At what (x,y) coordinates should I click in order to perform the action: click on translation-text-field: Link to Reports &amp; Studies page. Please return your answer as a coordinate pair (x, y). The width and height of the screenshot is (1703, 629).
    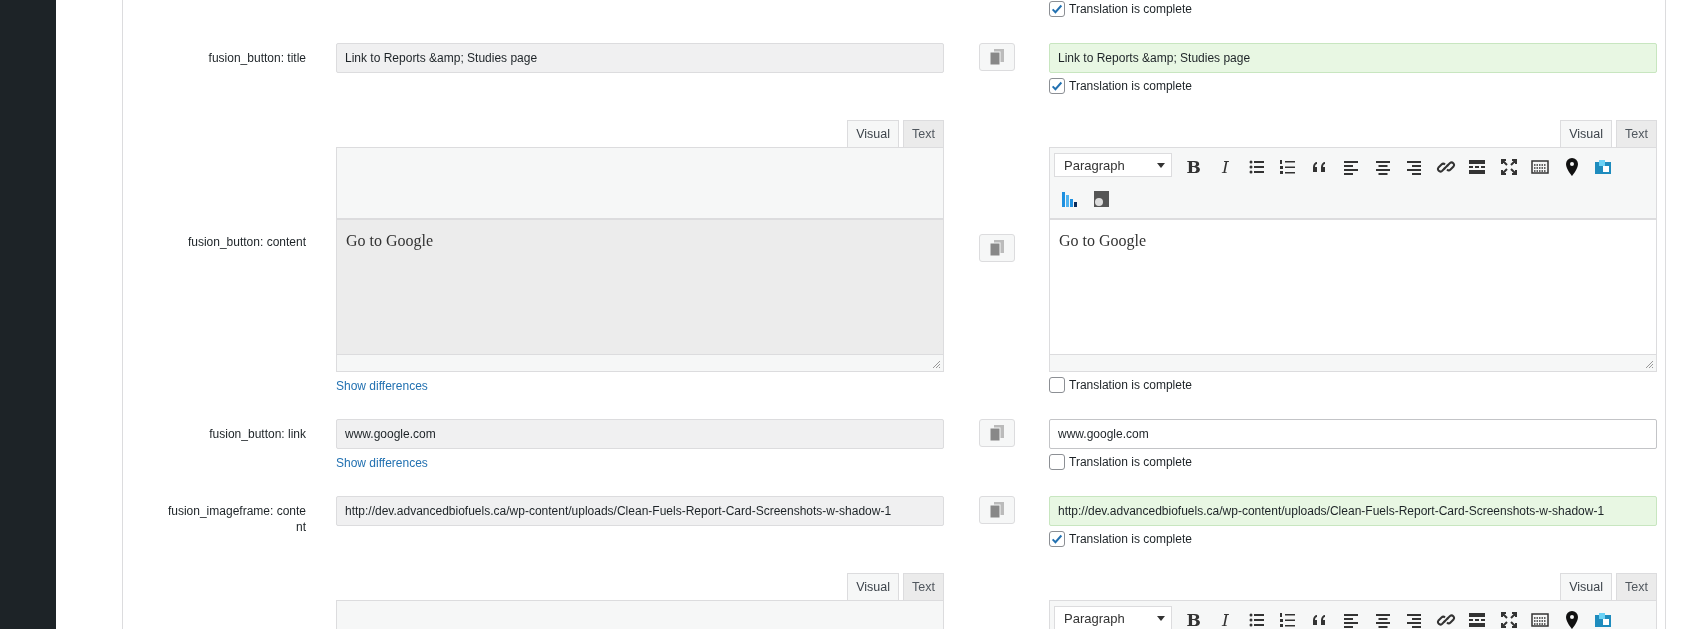
    Looking at the image, I should click on (1353, 58).